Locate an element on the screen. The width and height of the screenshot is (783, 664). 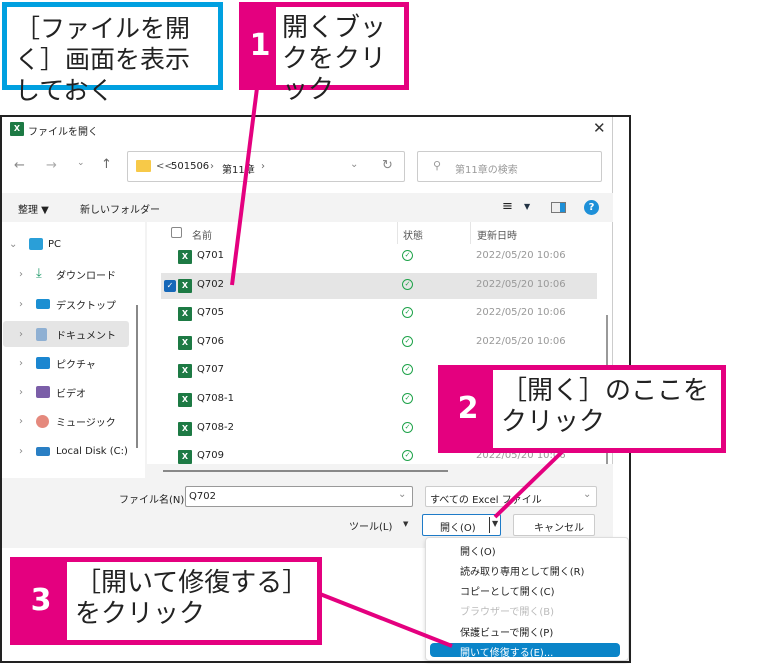
step1-text: 開くブックをクリック is located at coordinates (334, 59).